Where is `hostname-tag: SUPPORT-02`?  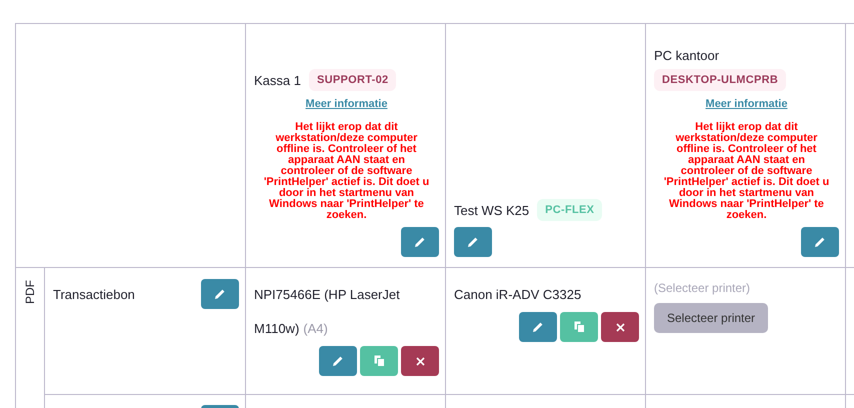 hostname-tag: SUPPORT-02 is located at coordinates (352, 80).